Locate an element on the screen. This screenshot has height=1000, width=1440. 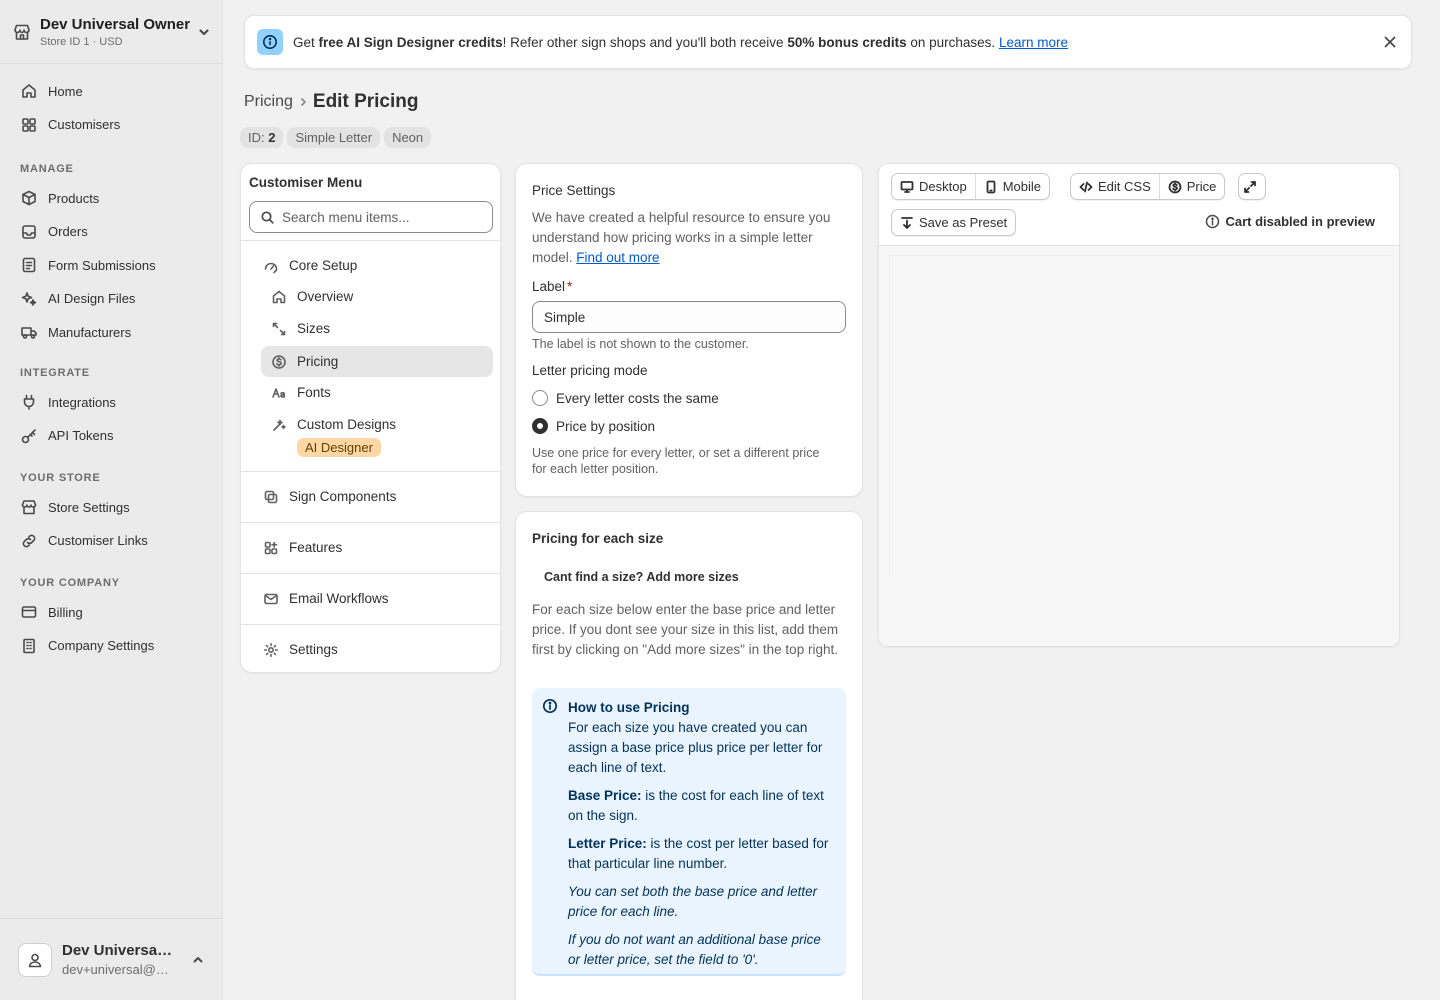
box-icon is located at coordinates (29, 198).